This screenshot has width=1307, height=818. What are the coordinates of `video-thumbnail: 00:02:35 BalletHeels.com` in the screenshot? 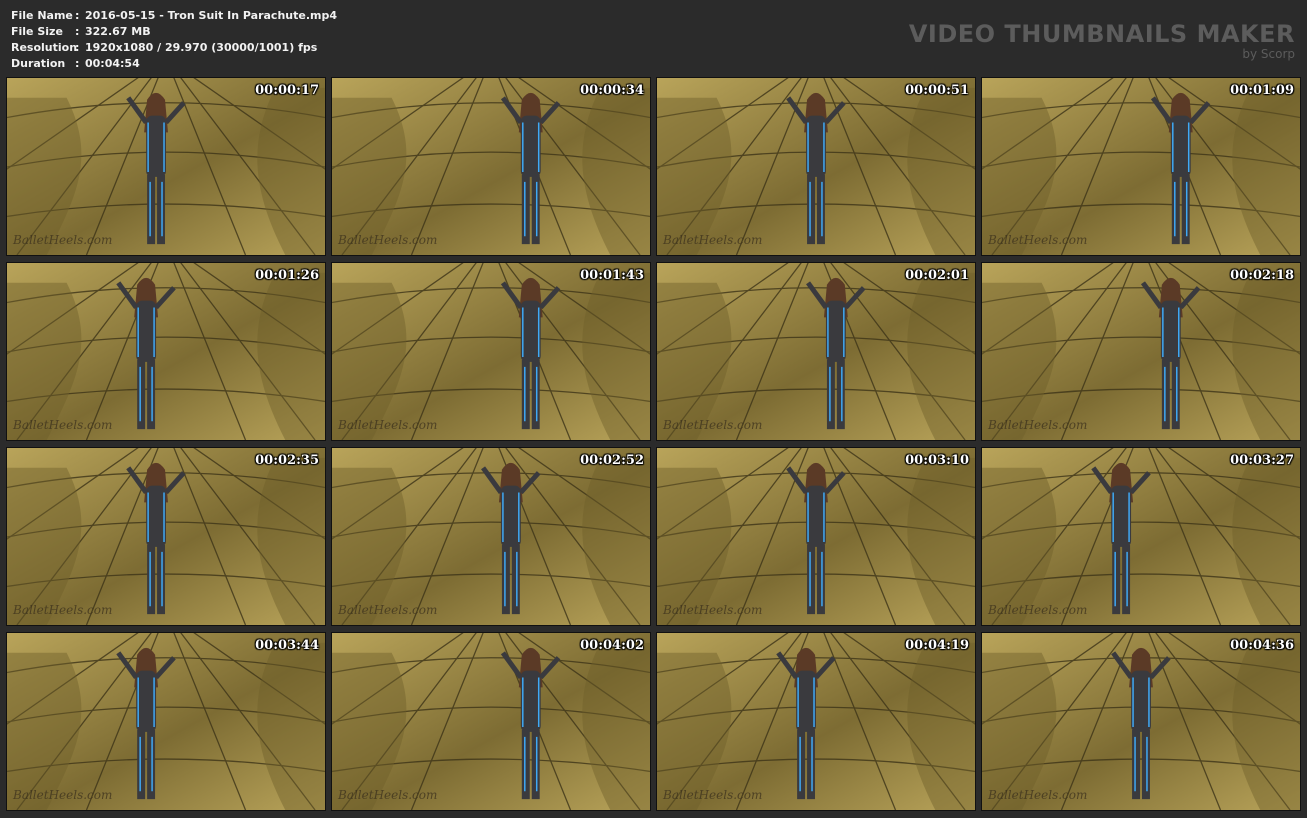 It's located at (166, 536).